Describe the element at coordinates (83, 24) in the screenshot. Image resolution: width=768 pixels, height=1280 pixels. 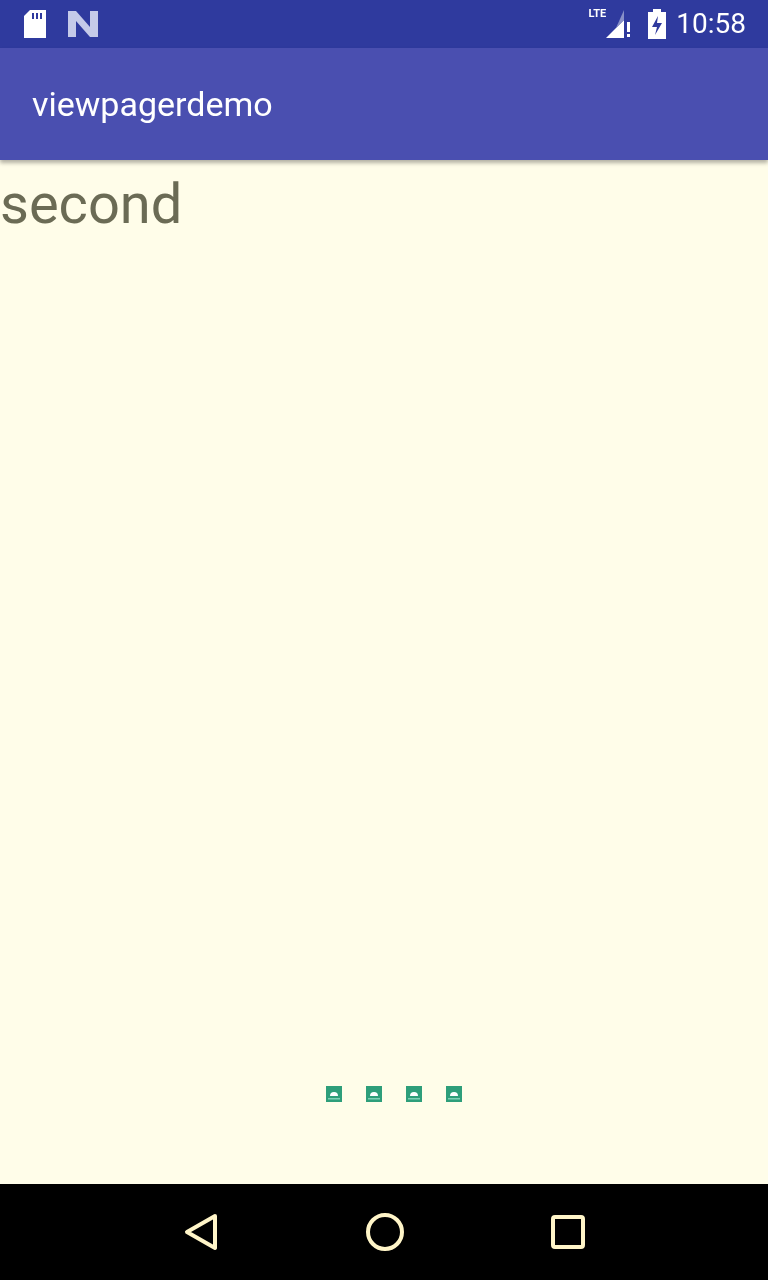
I see `n-logo-icon` at that location.